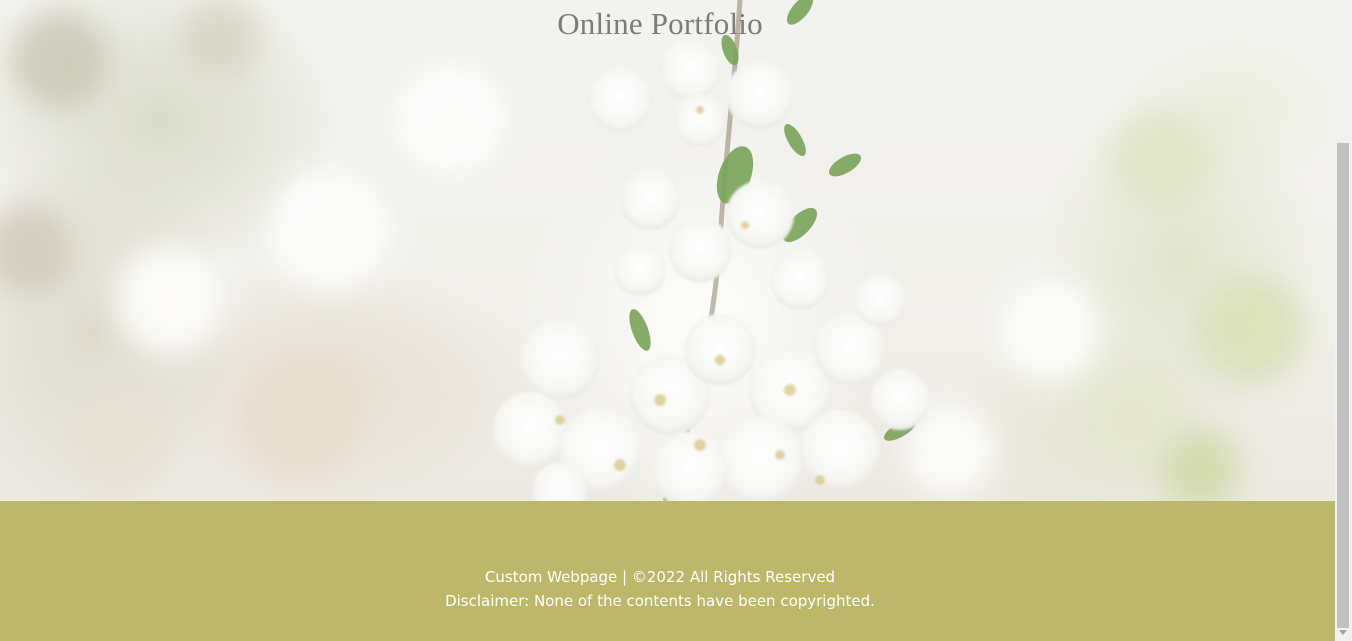 The image size is (1352, 641). I want to click on vertical-scrollbar, so click(1343, 320).